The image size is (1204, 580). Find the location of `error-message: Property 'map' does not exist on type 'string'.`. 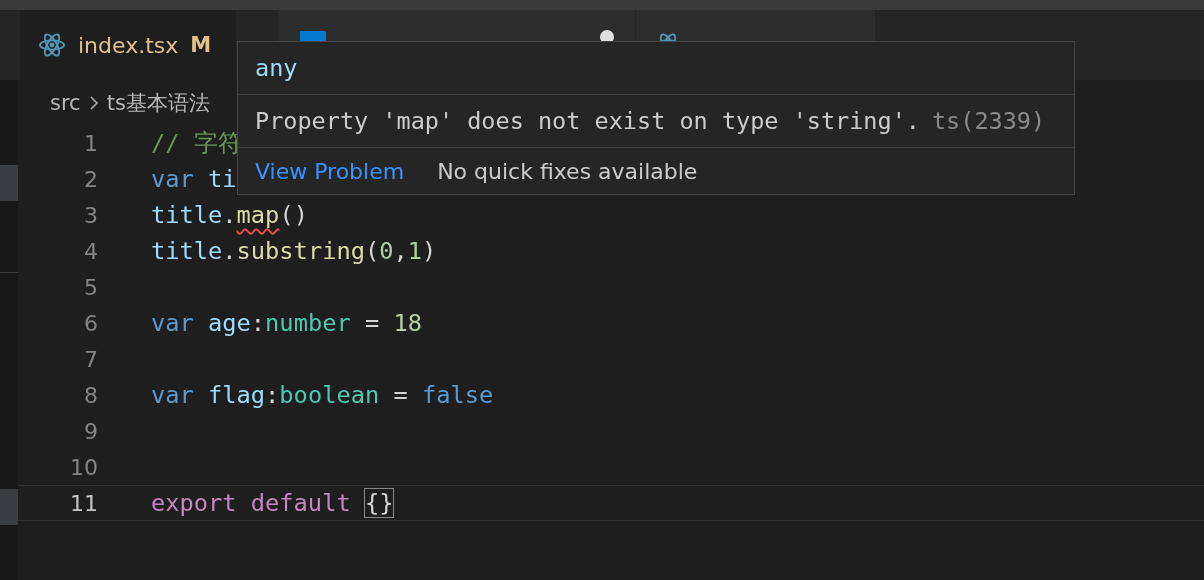

error-message: Property 'map' does not exist on type 'string'. is located at coordinates (587, 121).